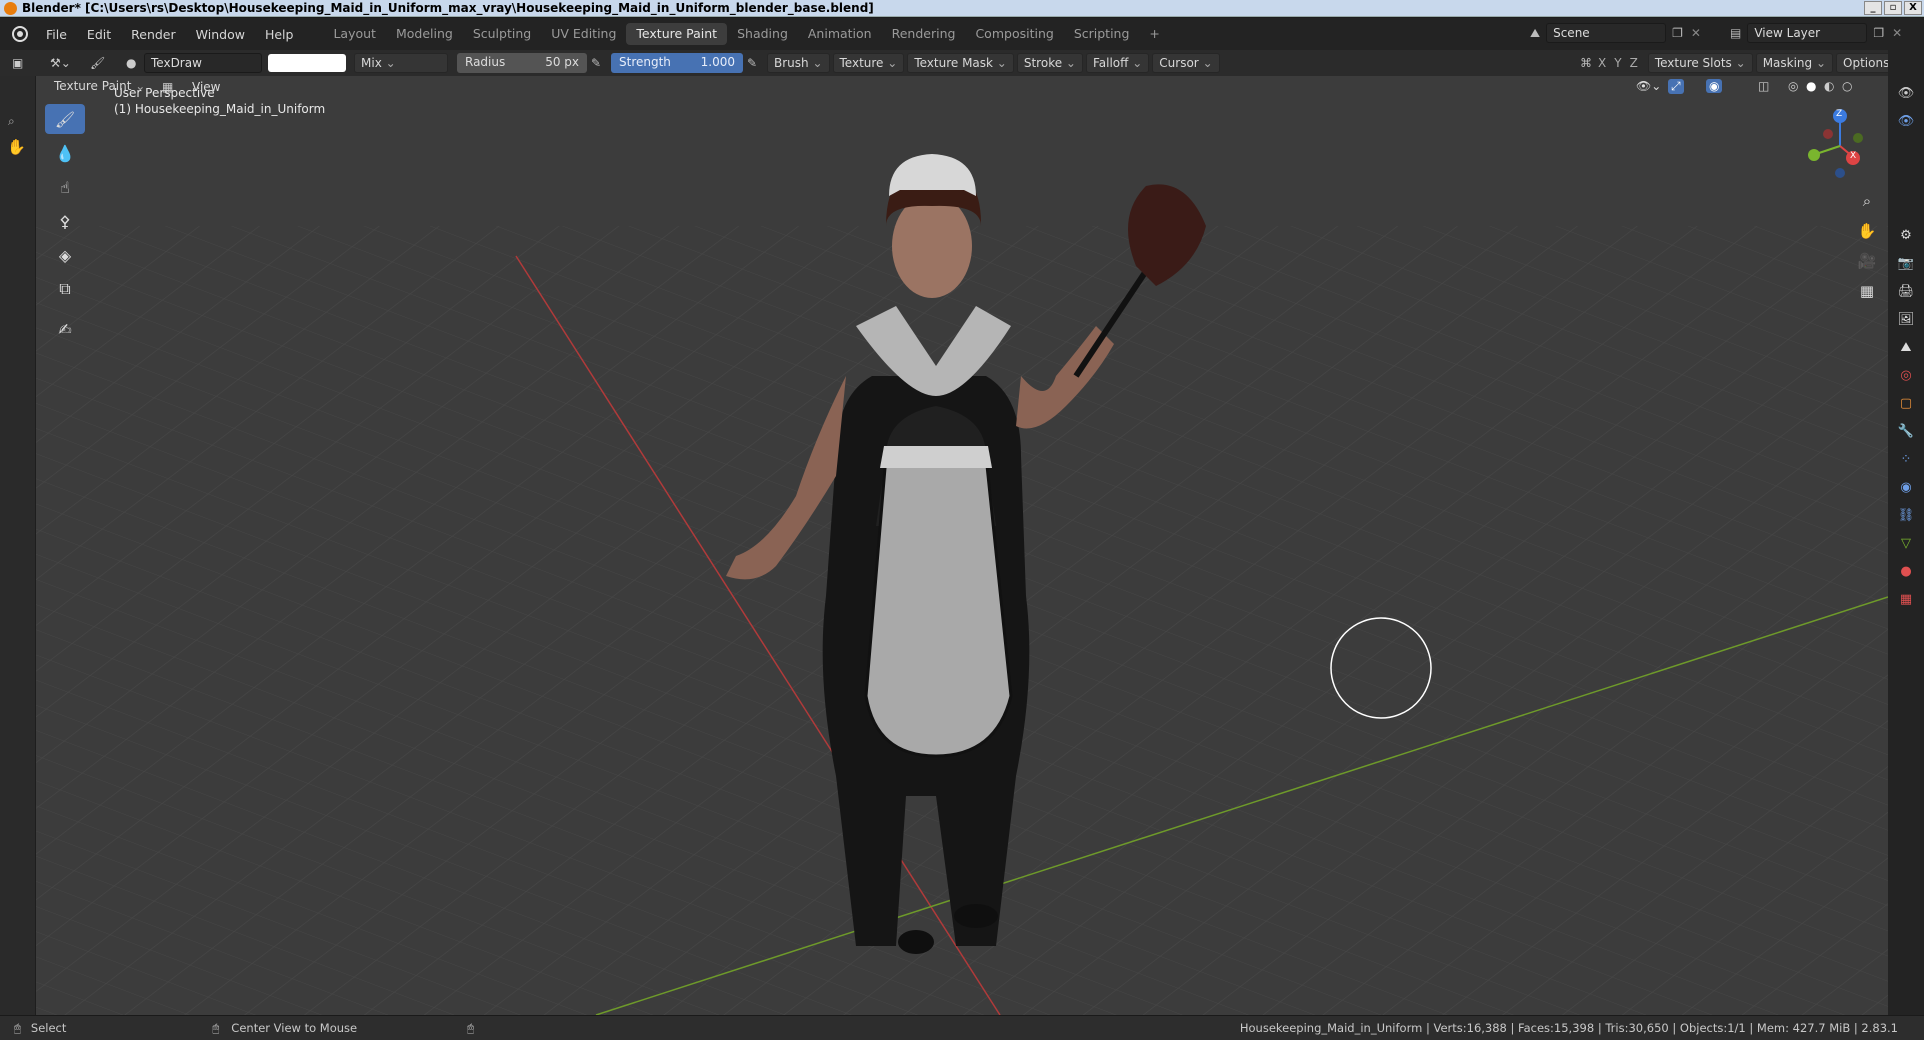  What do you see at coordinates (1897, 33) in the screenshot?
I see `delete-view-layer-icon: ✕` at bounding box center [1897, 33].